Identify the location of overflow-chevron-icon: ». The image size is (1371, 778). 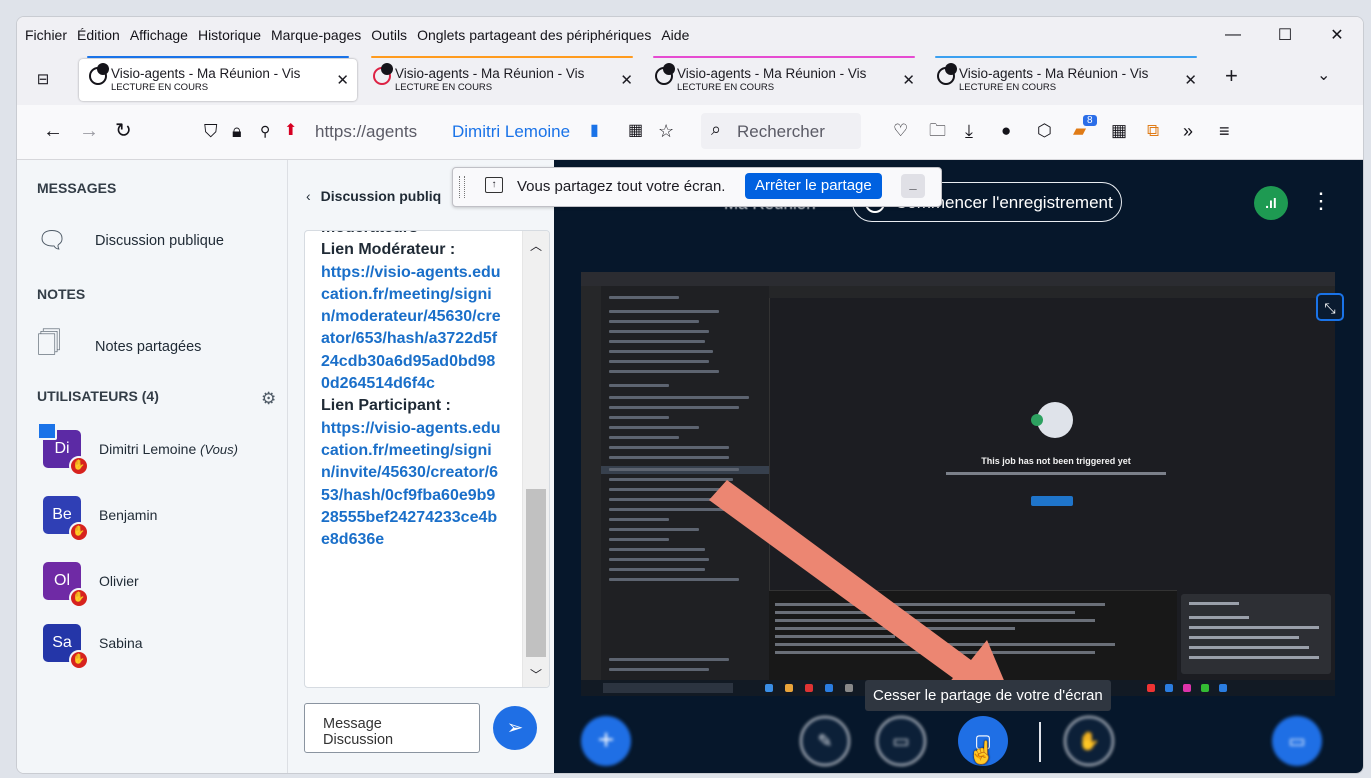
(1188, 131).